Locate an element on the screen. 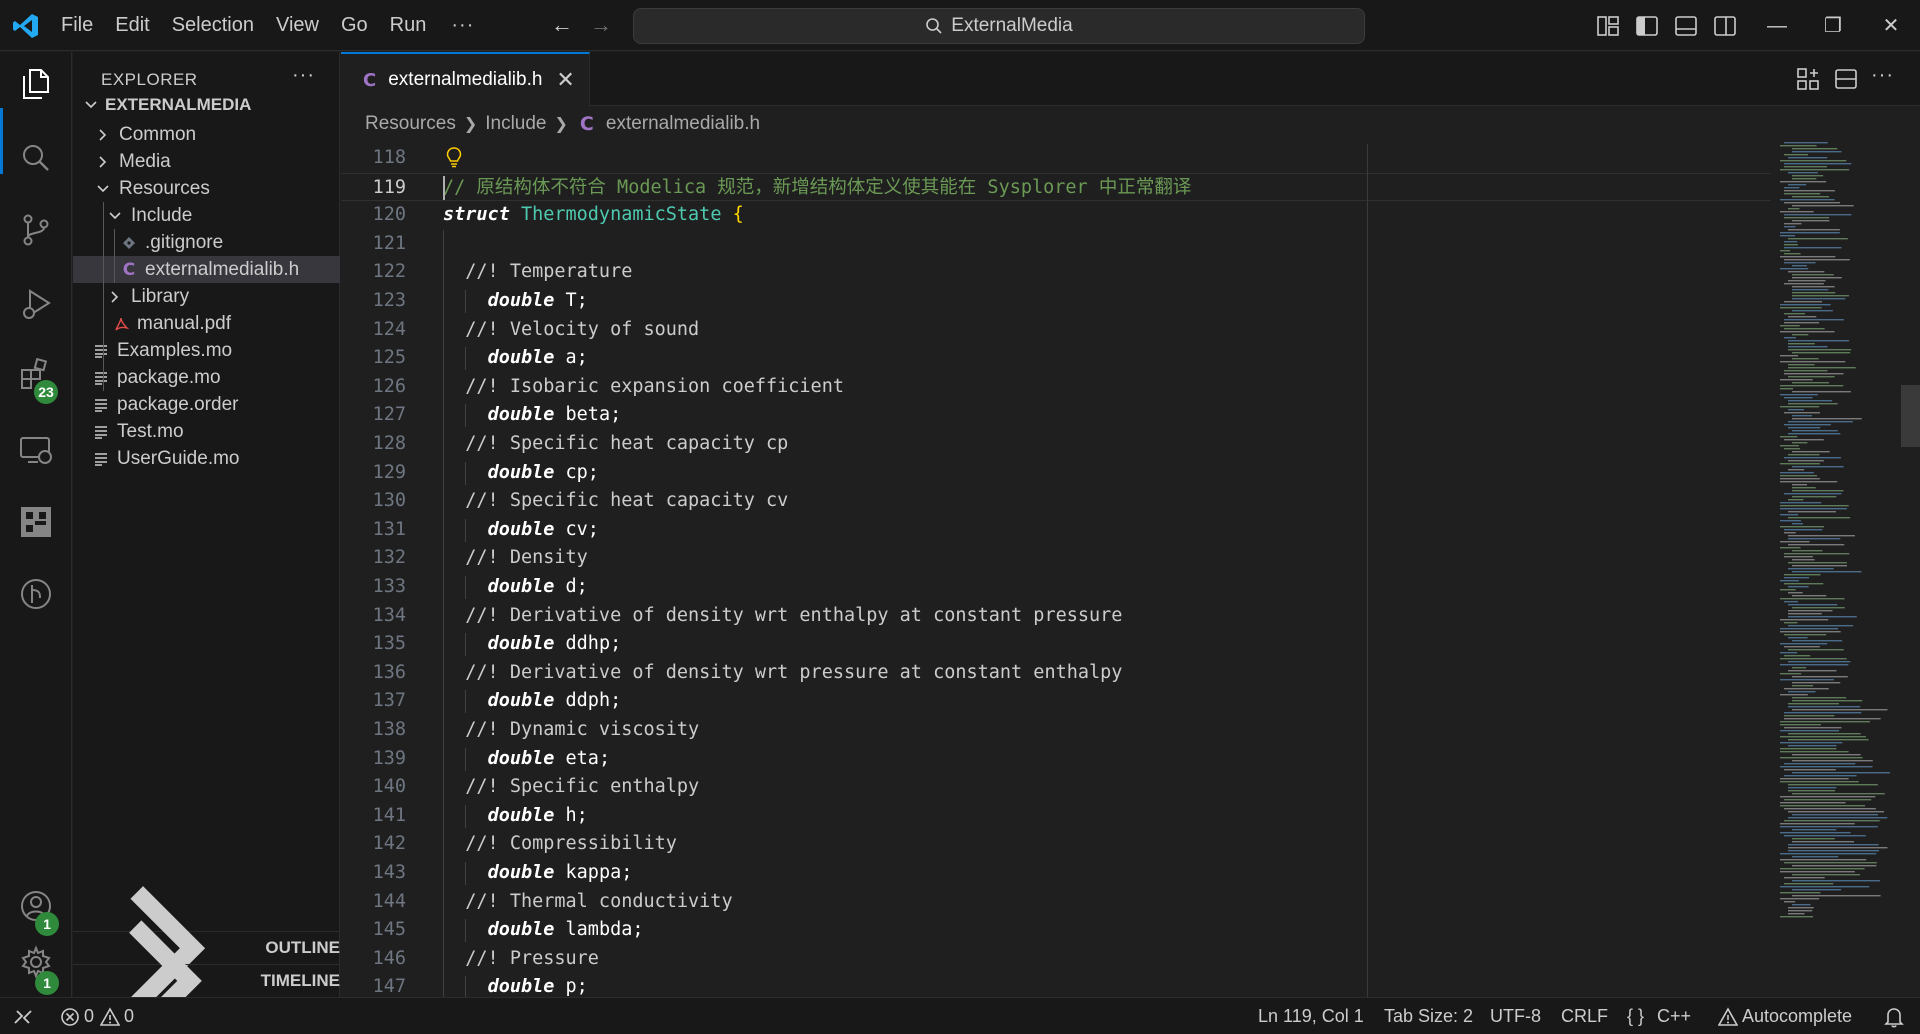 This screenshot has width=1920, height=1034. editor-more-button: ··· is located at coordinates (1882, 75).